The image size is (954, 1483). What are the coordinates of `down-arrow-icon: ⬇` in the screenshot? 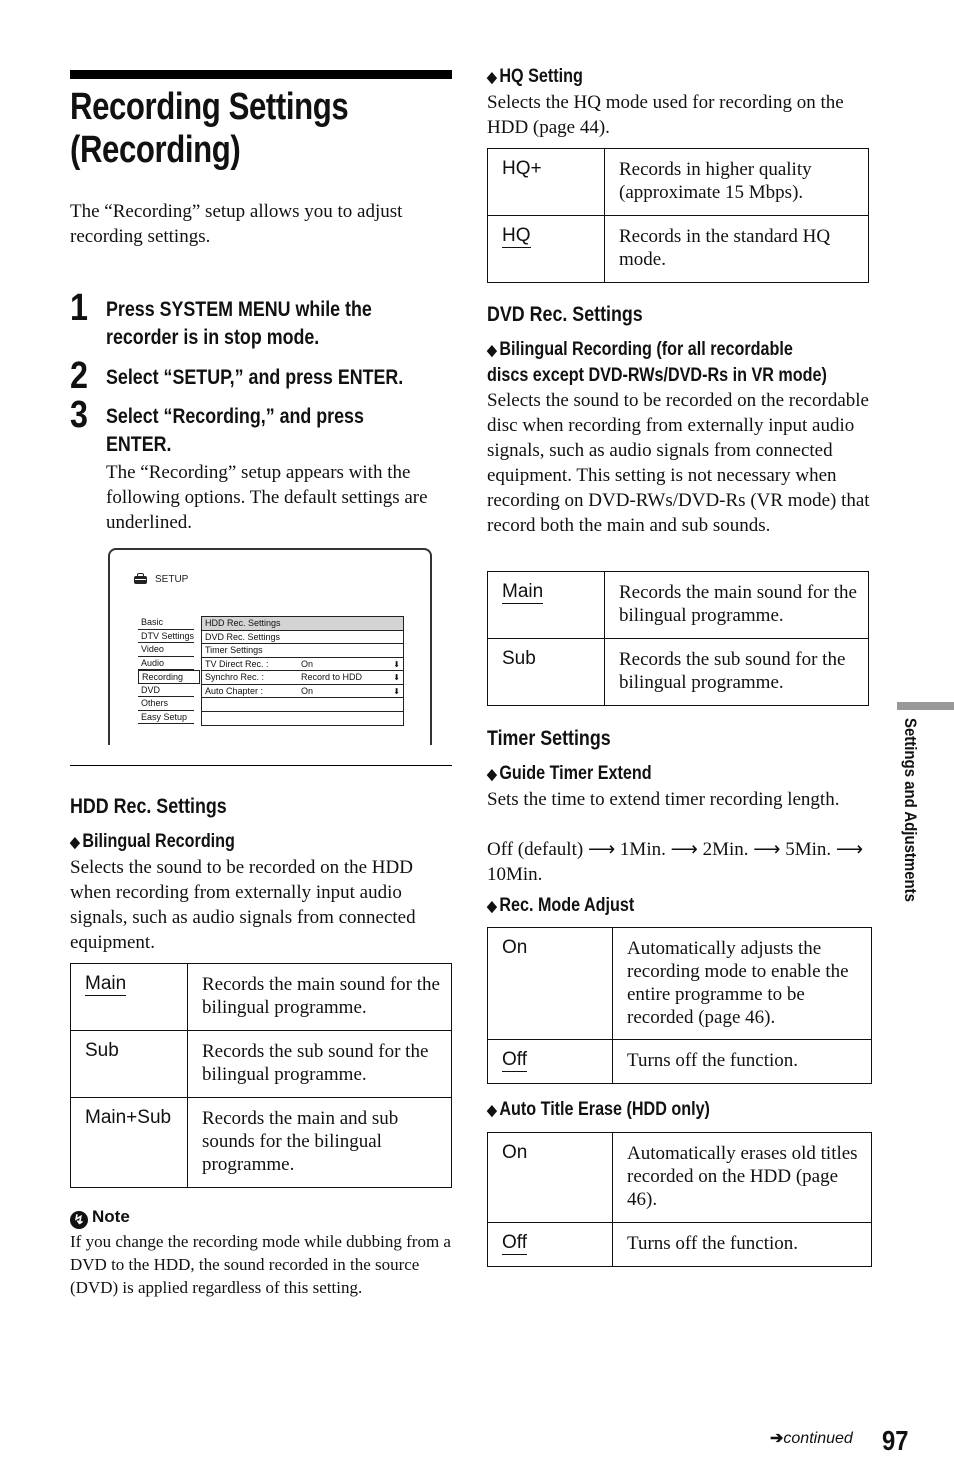 It's located at (396, 677).